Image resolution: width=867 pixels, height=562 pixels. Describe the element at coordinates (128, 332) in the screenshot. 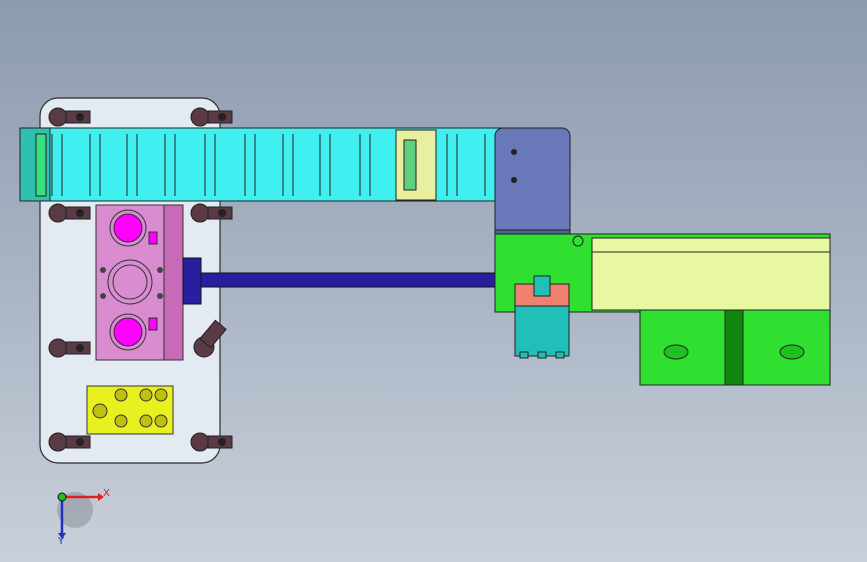

I see `port-lower` at that location.